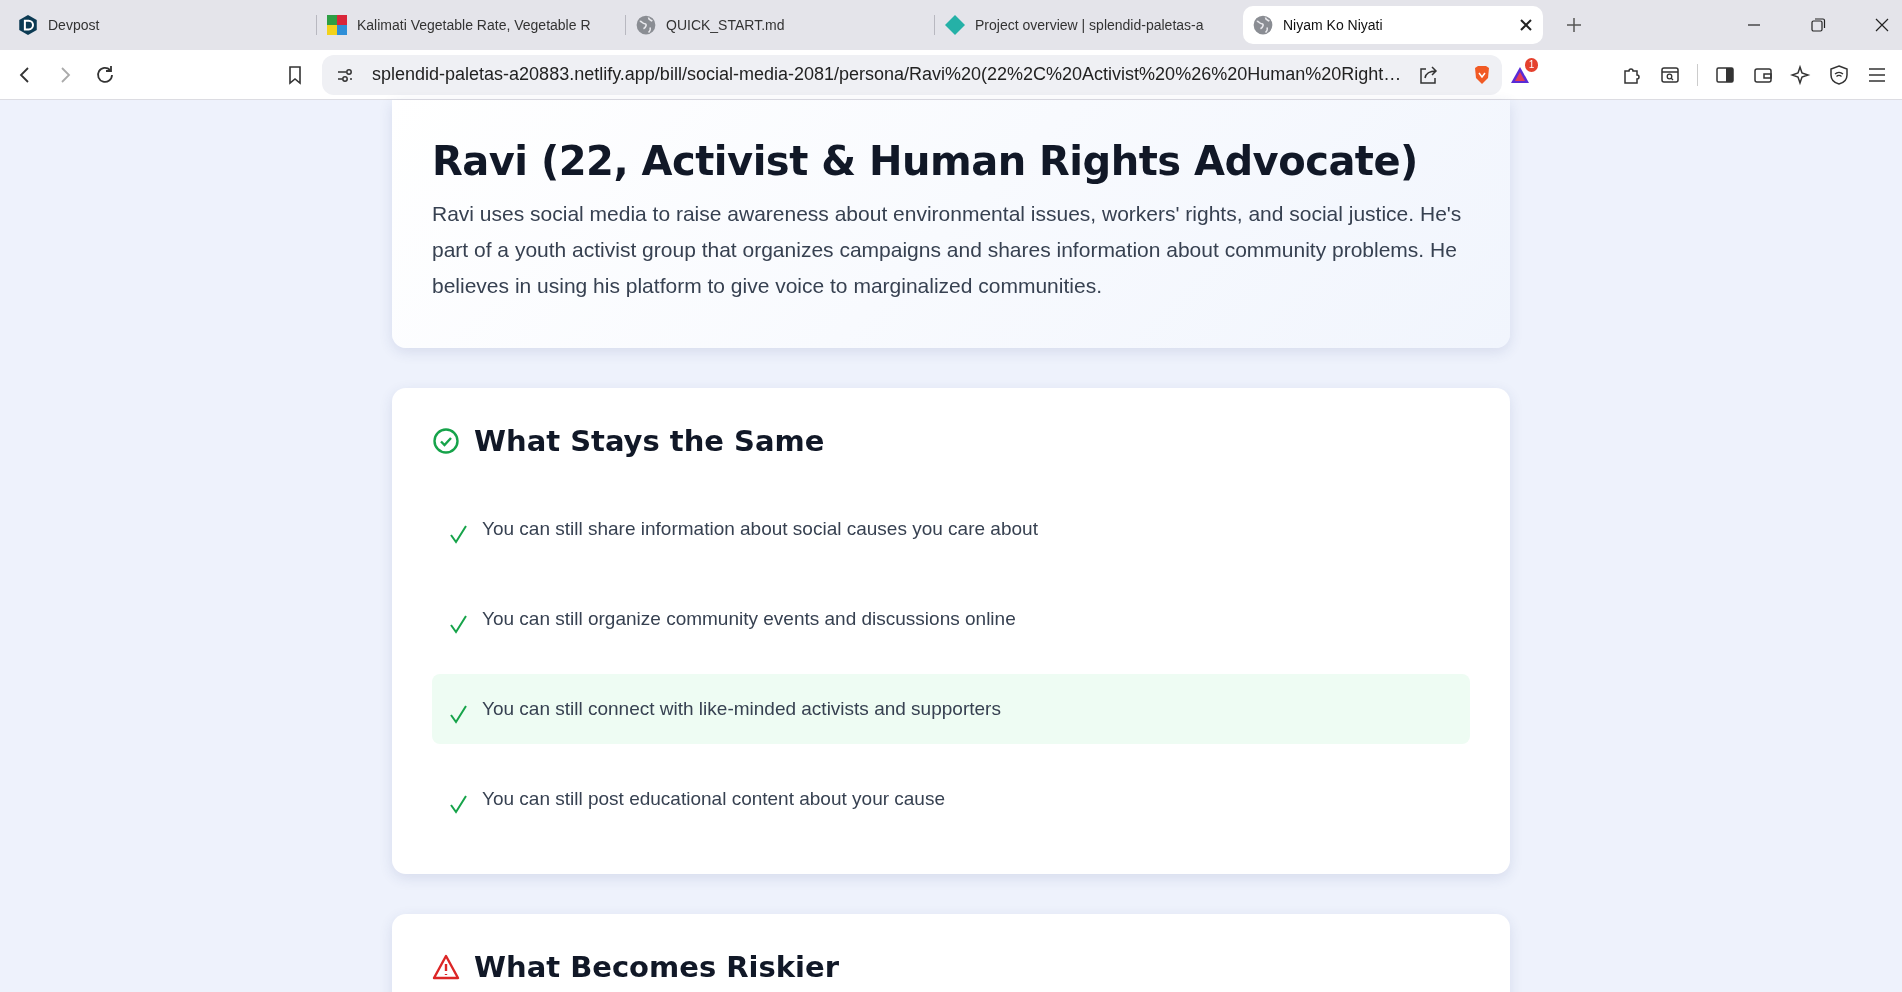 The height and width of the screenshot is (992, 1902). I want to click on browser-tab: Project overview | splendid-paletas-a, so click(1089, 25).